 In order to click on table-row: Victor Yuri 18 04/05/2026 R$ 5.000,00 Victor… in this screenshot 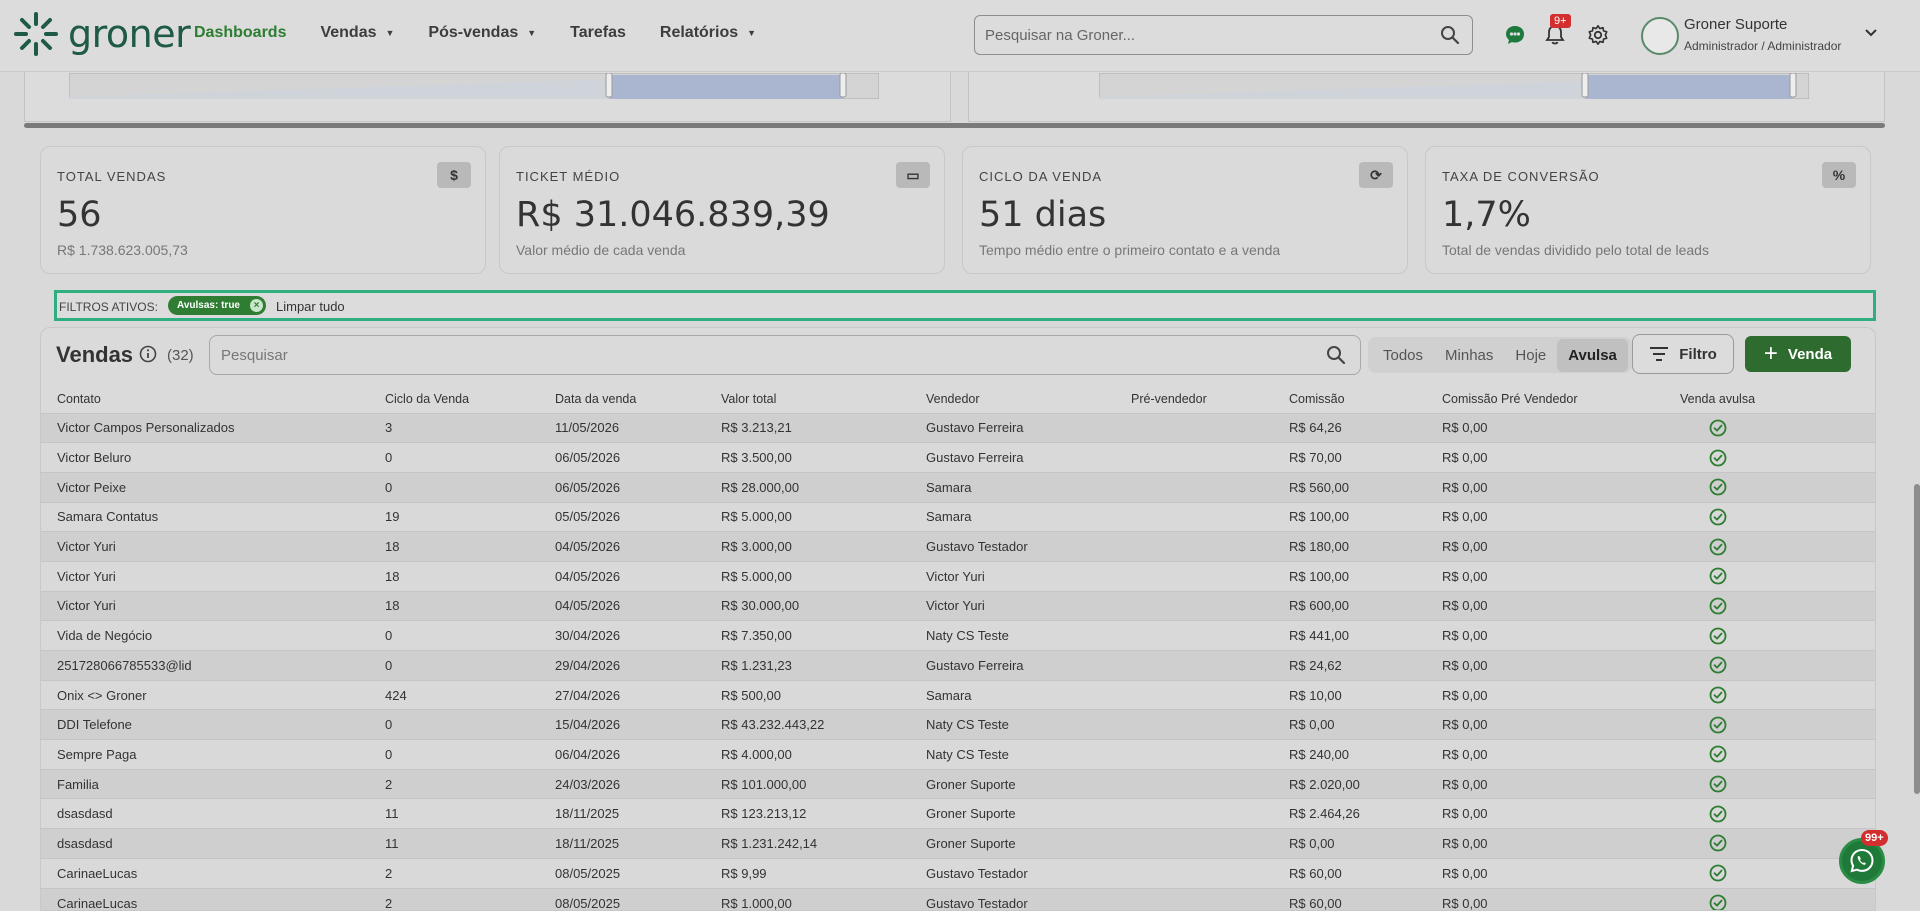, I will do `click(958, 576)`.